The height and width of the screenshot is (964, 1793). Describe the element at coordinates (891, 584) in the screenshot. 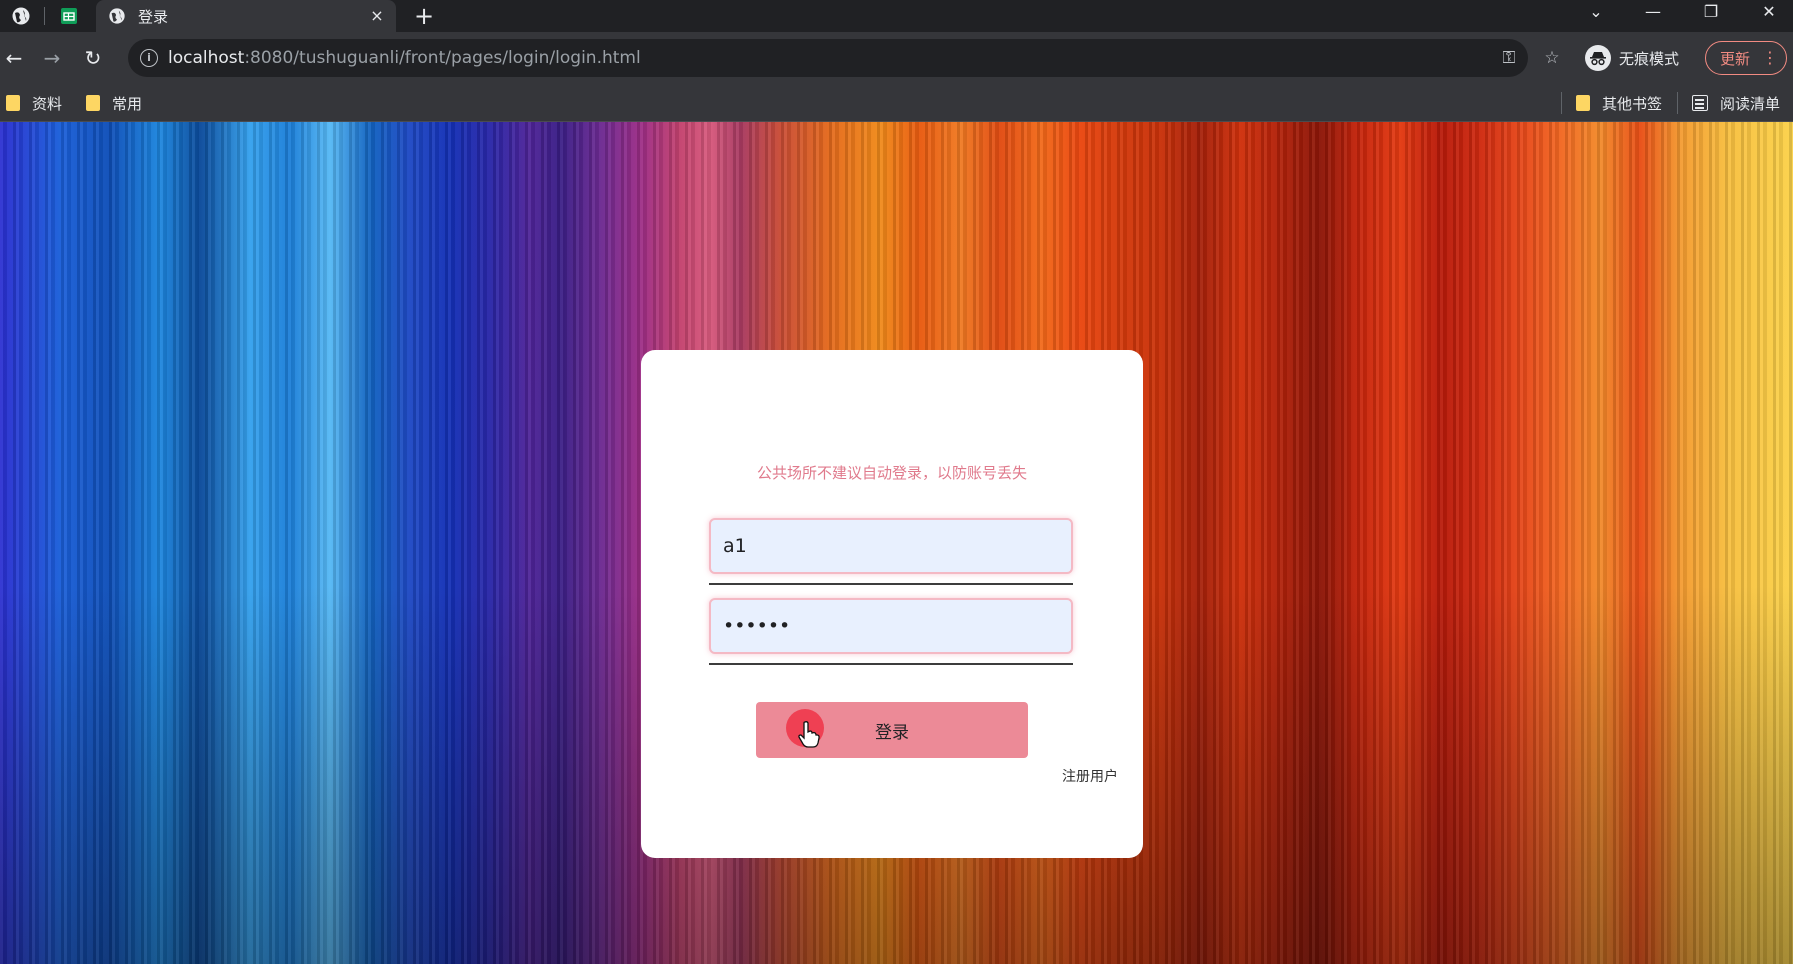

I see `username-underline` at that location.